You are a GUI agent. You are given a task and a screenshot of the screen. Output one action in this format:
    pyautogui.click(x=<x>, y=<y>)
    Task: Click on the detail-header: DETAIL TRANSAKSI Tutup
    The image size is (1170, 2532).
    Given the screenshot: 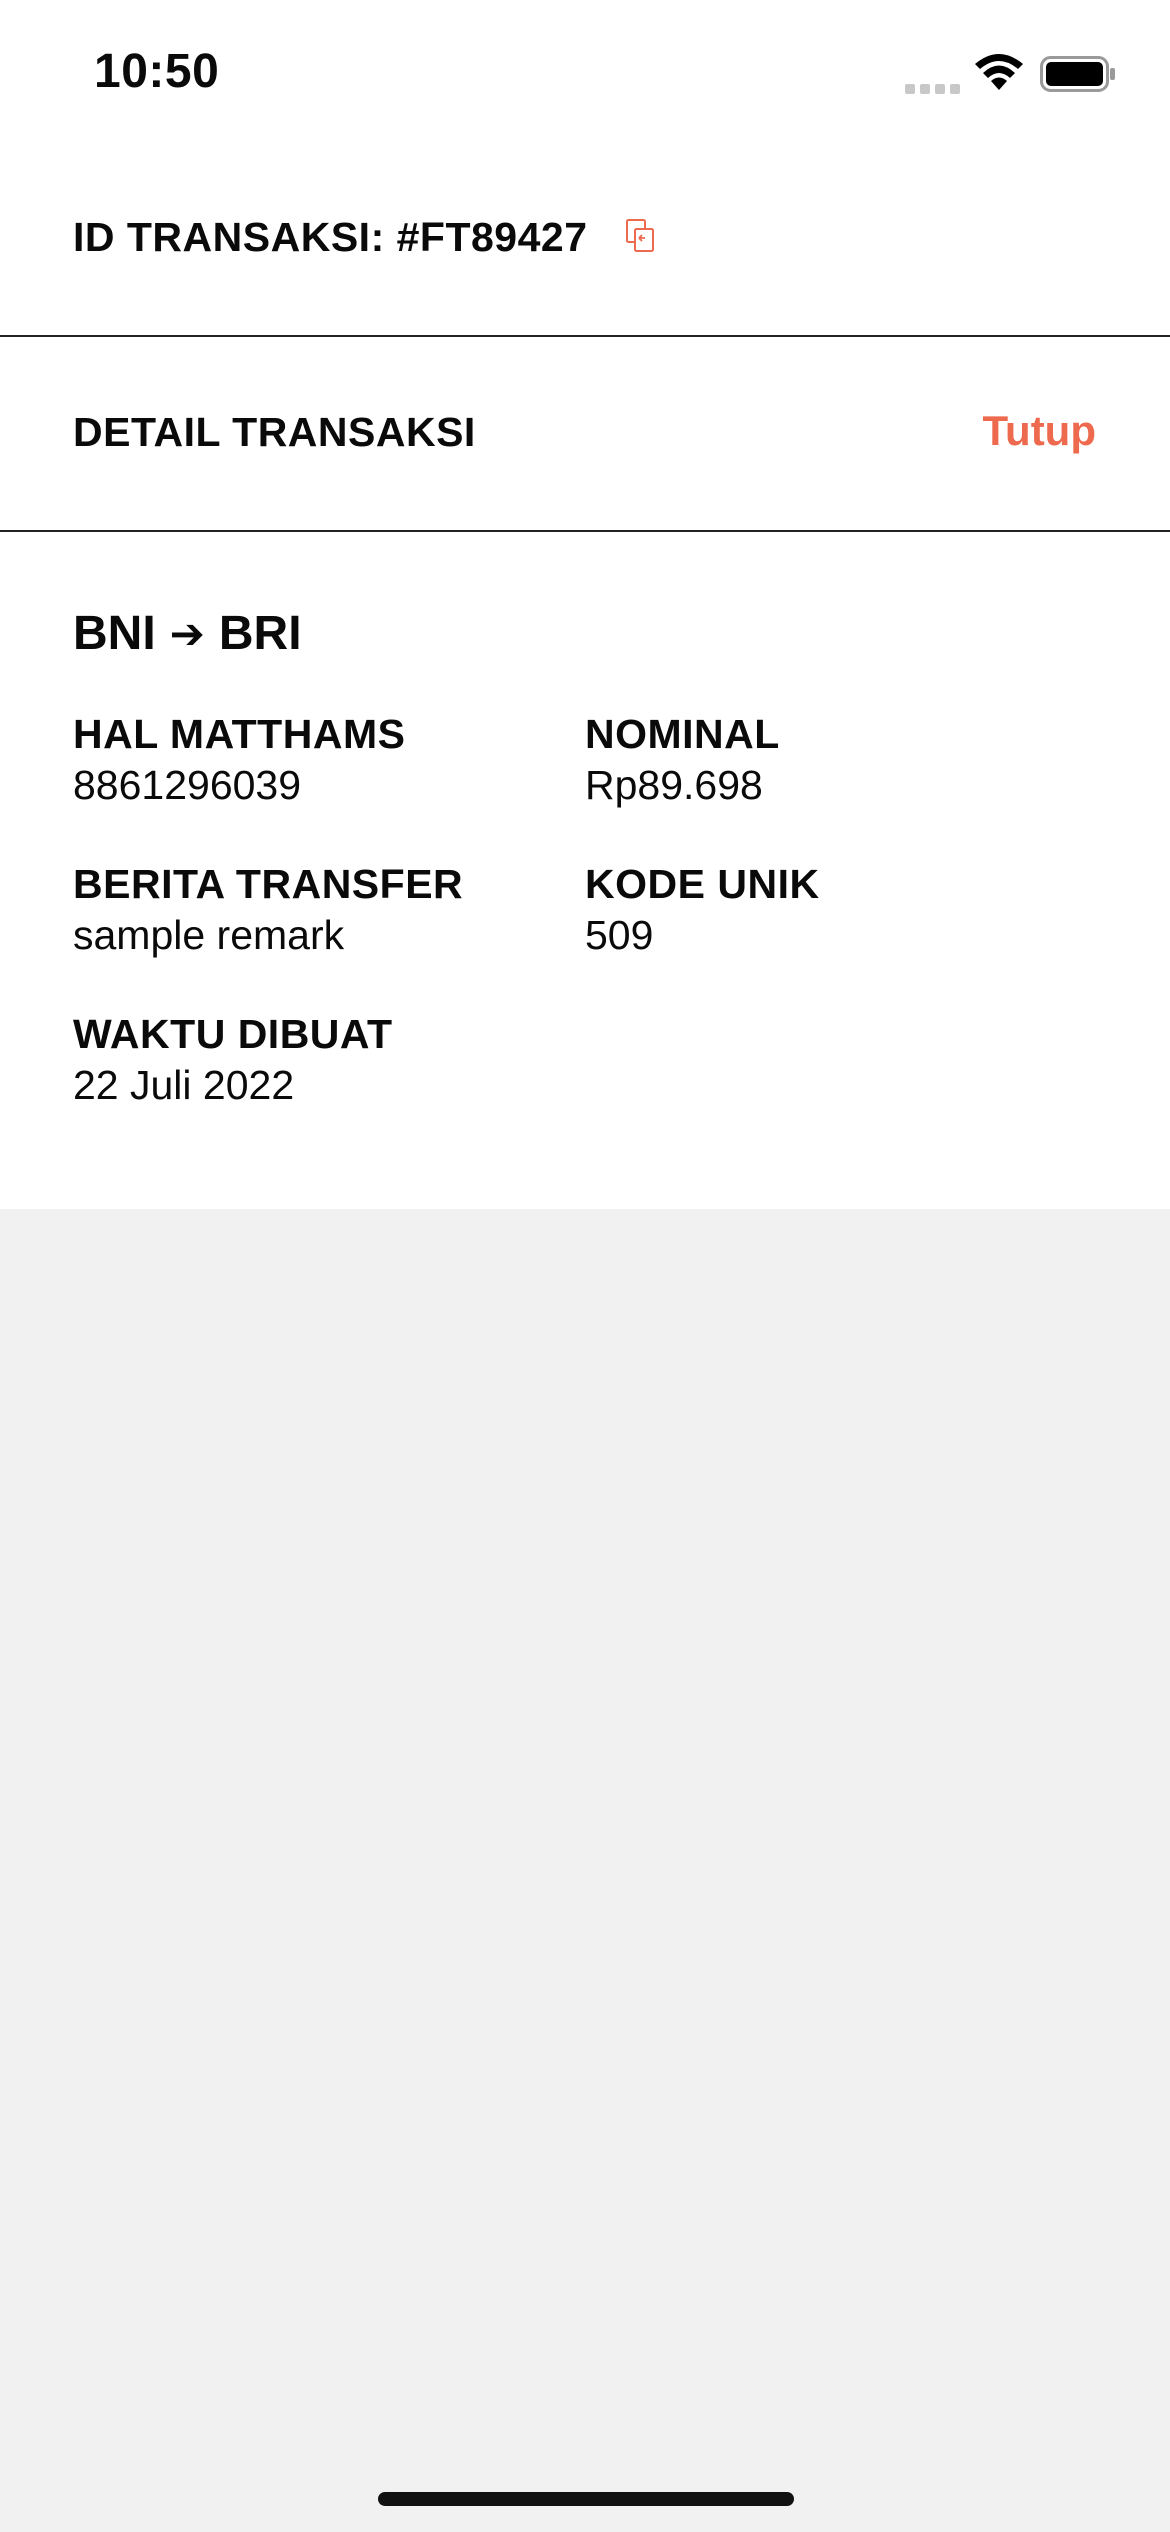 What is the action you would take?
    pyautogui.click(x=585, y=434)
    